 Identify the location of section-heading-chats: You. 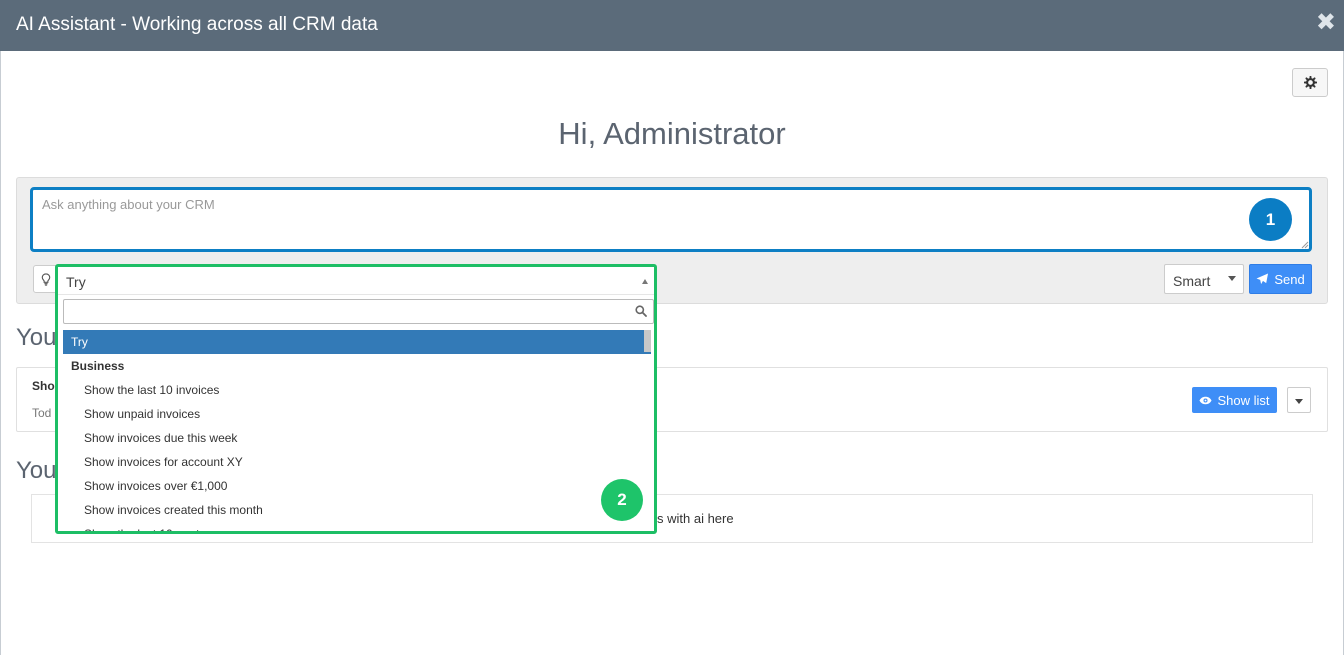
(36, 470).